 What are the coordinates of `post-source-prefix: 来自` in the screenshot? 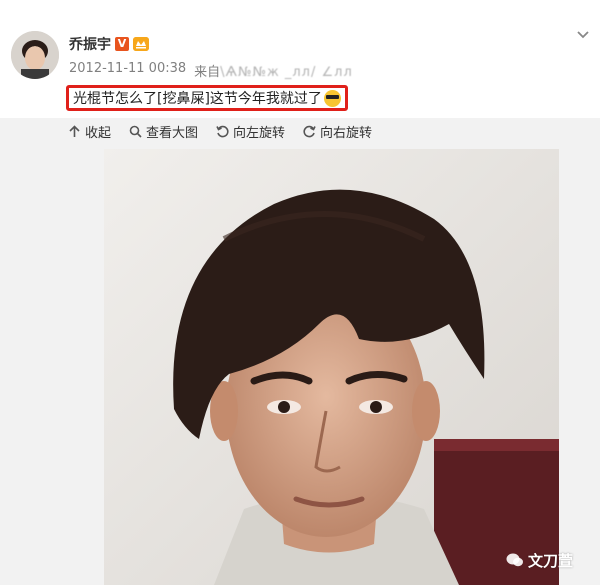 It's located at (207, 72).